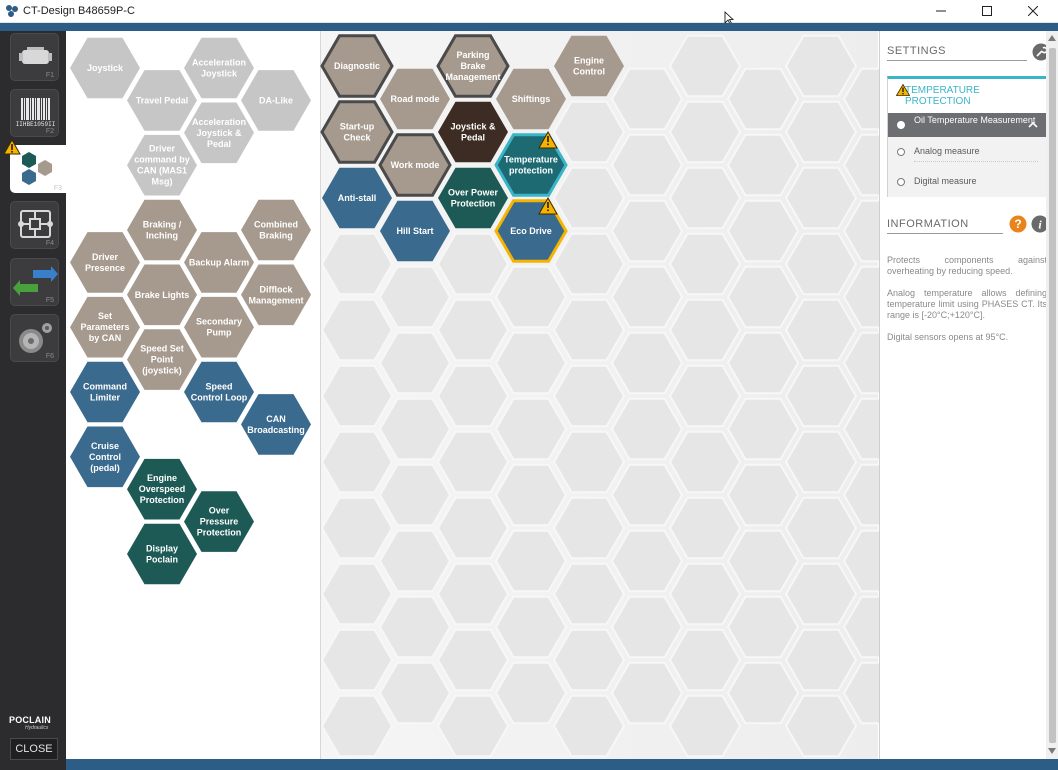 The width and height of the screenshot is (1058, 770). I want to click on grid-function-hexagon: Work mode, so click(415, 165).